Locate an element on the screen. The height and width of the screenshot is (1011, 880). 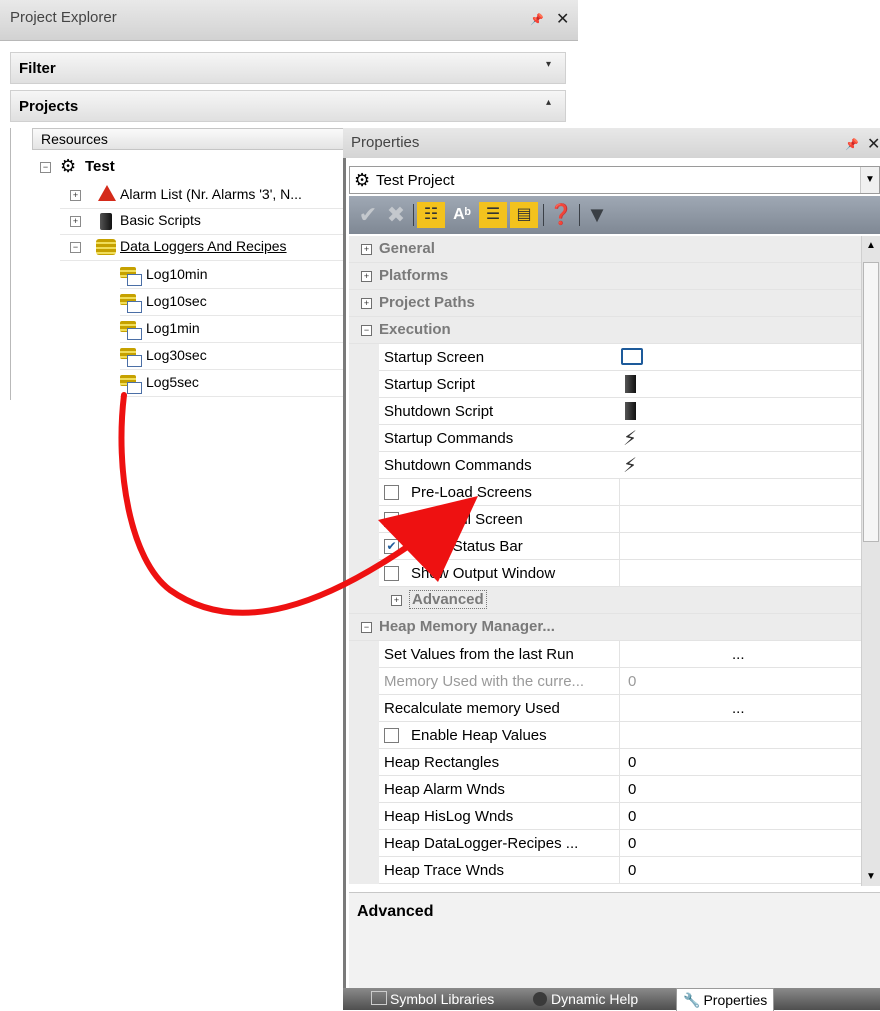
arrow-path is located at coordinates (265, 504).